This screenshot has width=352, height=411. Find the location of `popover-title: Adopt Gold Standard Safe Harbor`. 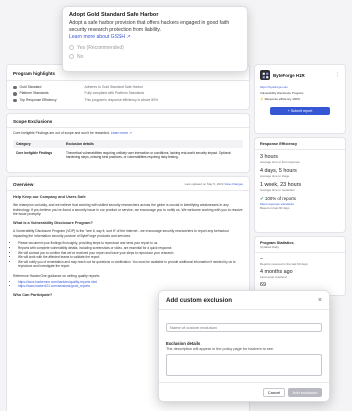

popover-title: Adopt Gold Standard Safe Harbor is located at coordinates (114, 15).